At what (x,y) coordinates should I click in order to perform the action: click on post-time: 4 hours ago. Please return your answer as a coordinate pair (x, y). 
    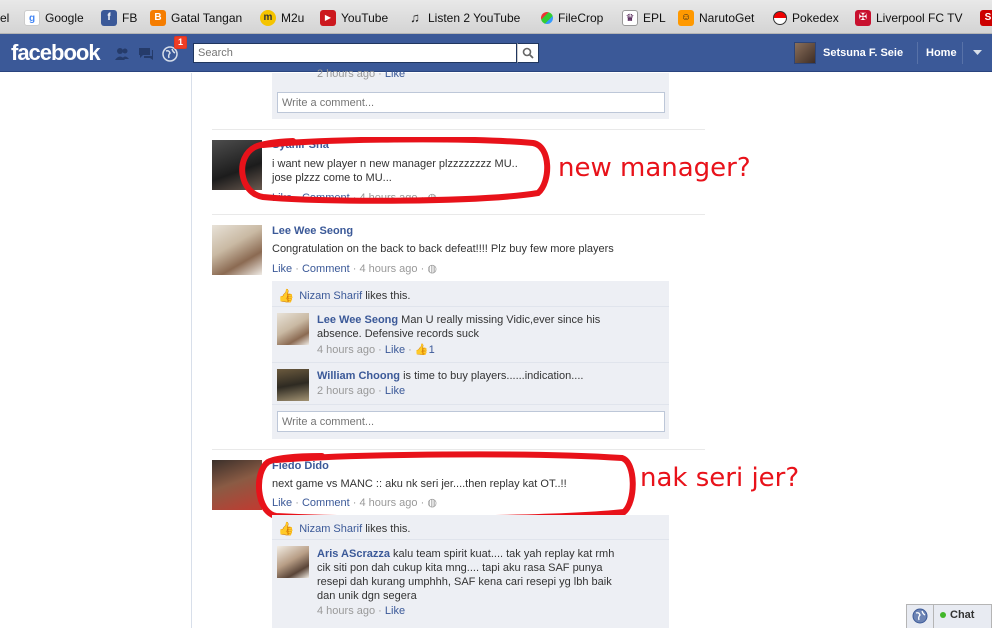
    Looking at the image, I should click on (388, 269).